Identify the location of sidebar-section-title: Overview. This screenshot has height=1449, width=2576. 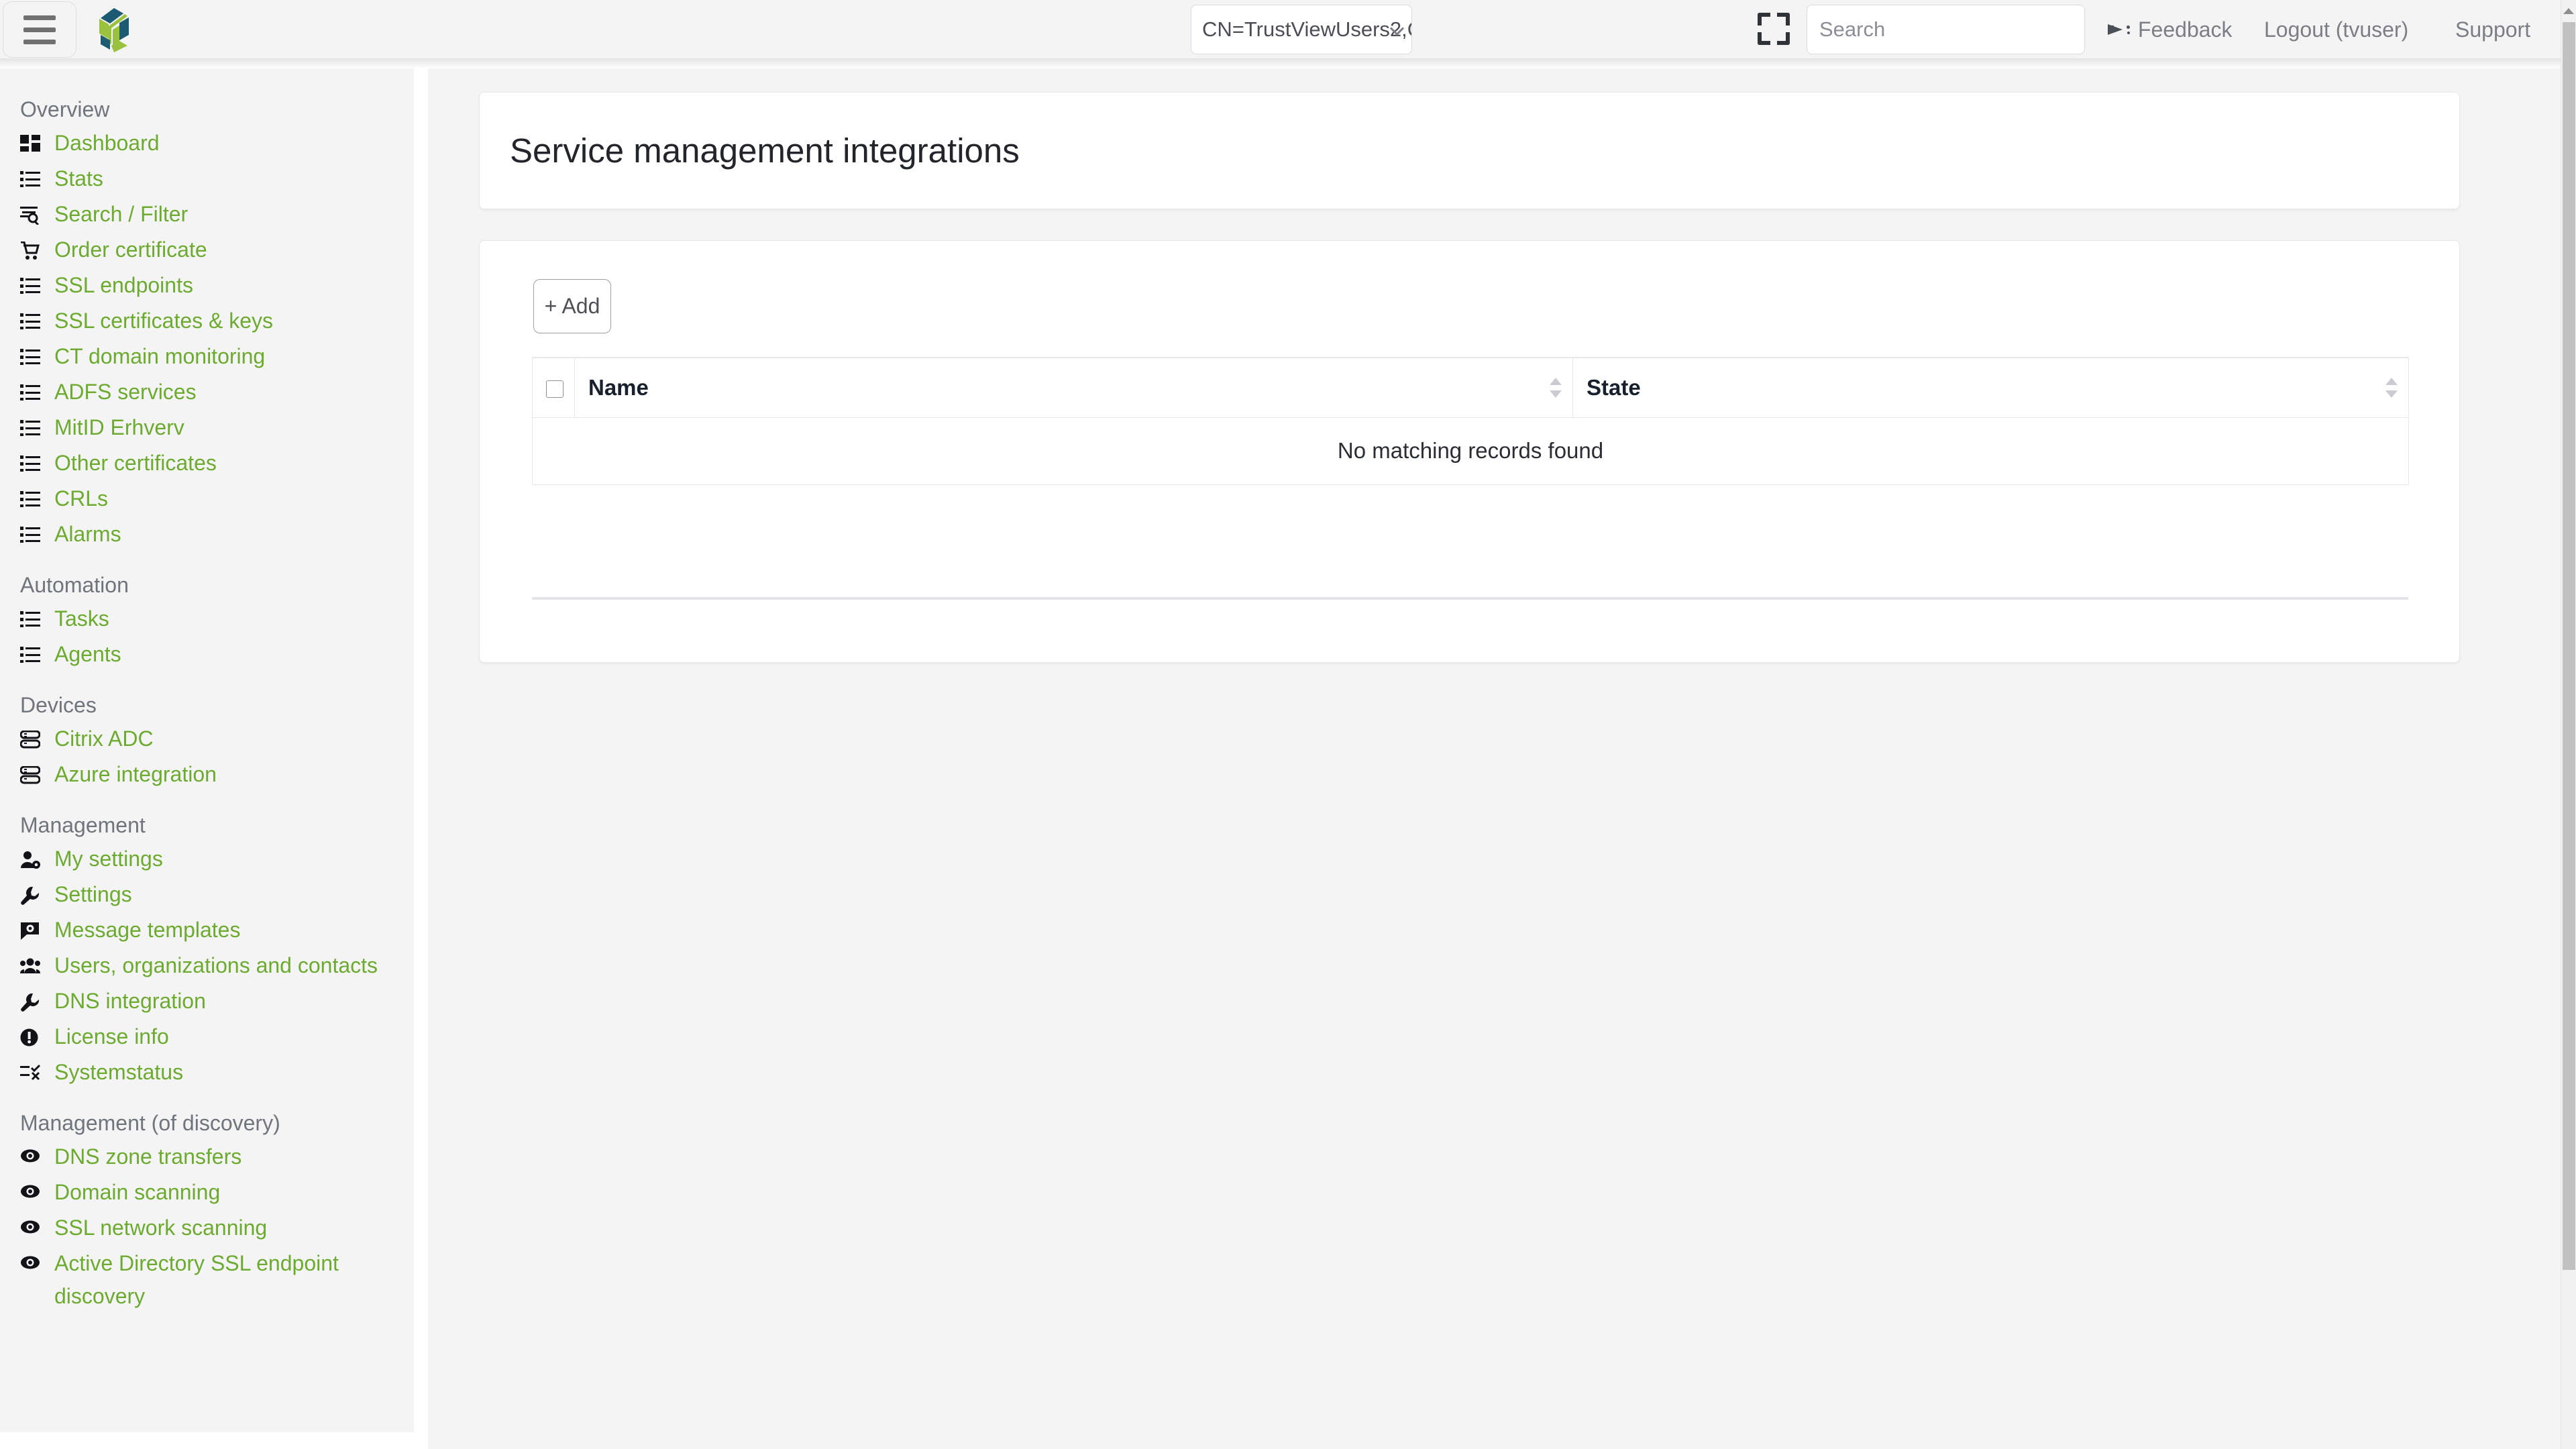
(65, 109).